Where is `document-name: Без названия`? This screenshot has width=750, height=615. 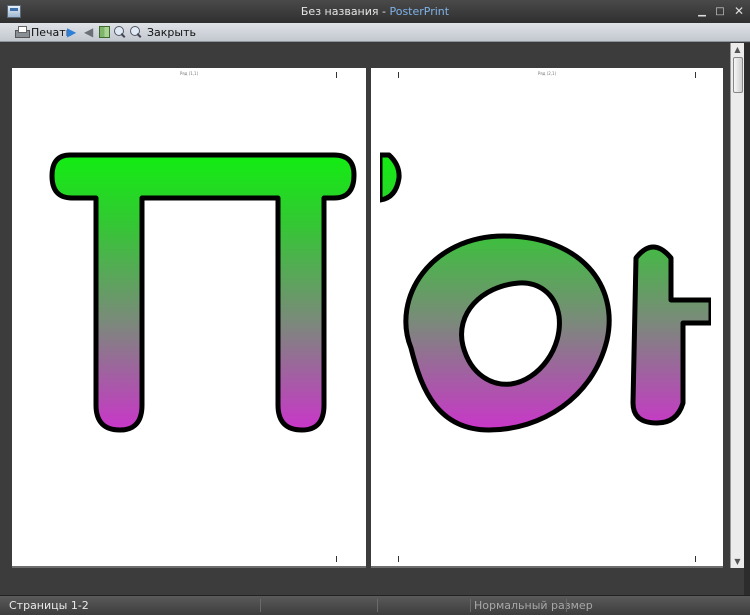 document-name: Без названия is located at coordinates (339, 11).